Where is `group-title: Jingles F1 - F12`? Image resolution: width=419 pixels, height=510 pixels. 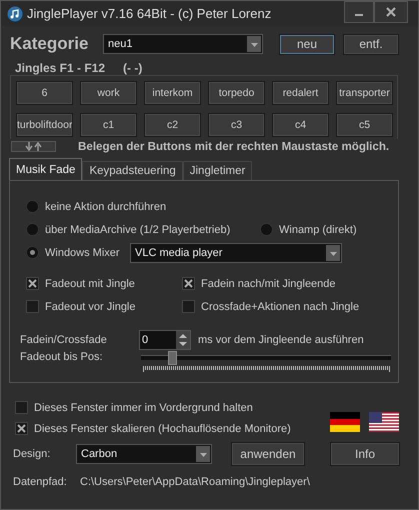 group-title: Jingles F1 - F12 is located at coordinates (60, 68).